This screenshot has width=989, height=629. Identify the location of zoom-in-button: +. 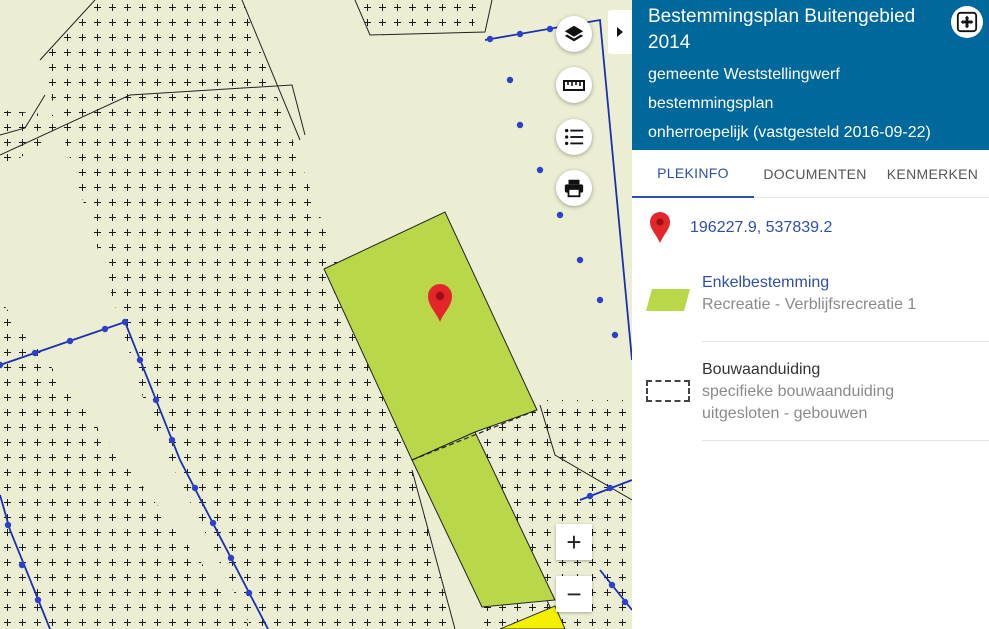
(574, 542).